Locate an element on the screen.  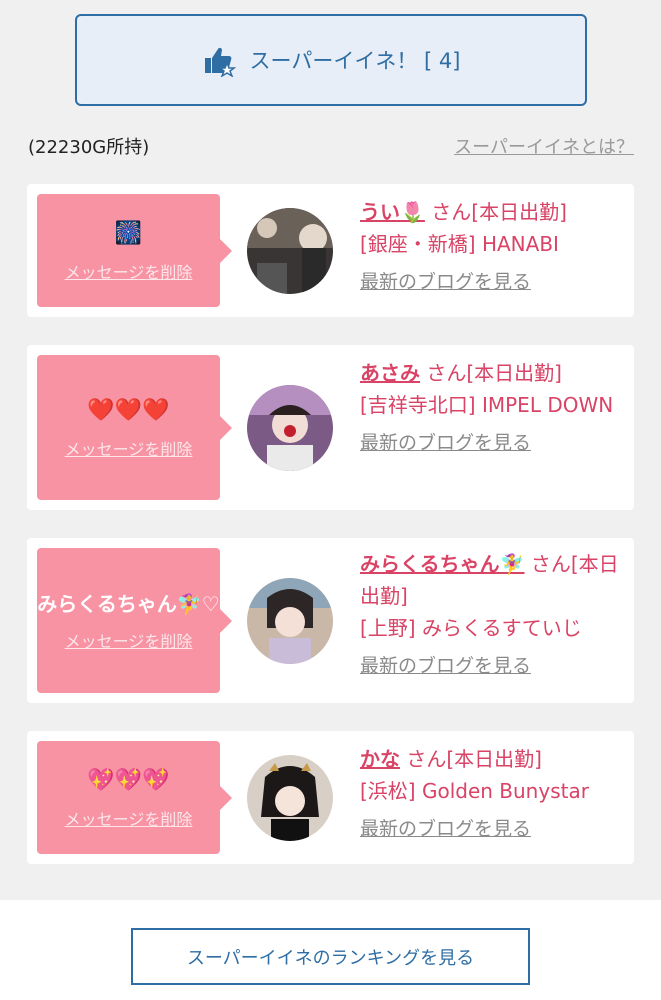
message-text: ❤️❤️❤️ is located at coordinates (128, 410).